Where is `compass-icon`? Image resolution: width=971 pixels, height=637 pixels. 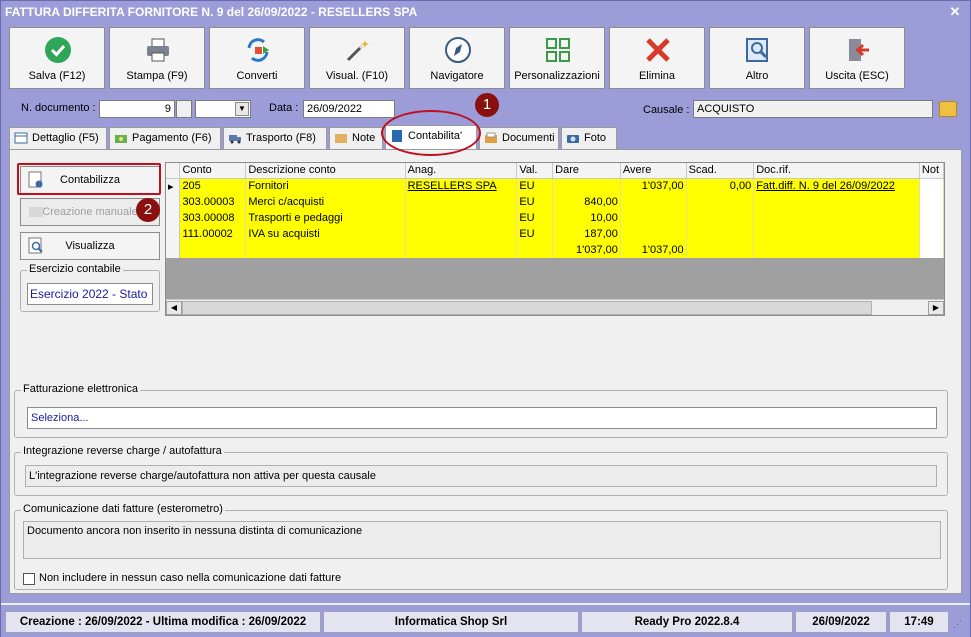
compass-icon is located at coordinates (458, 50).